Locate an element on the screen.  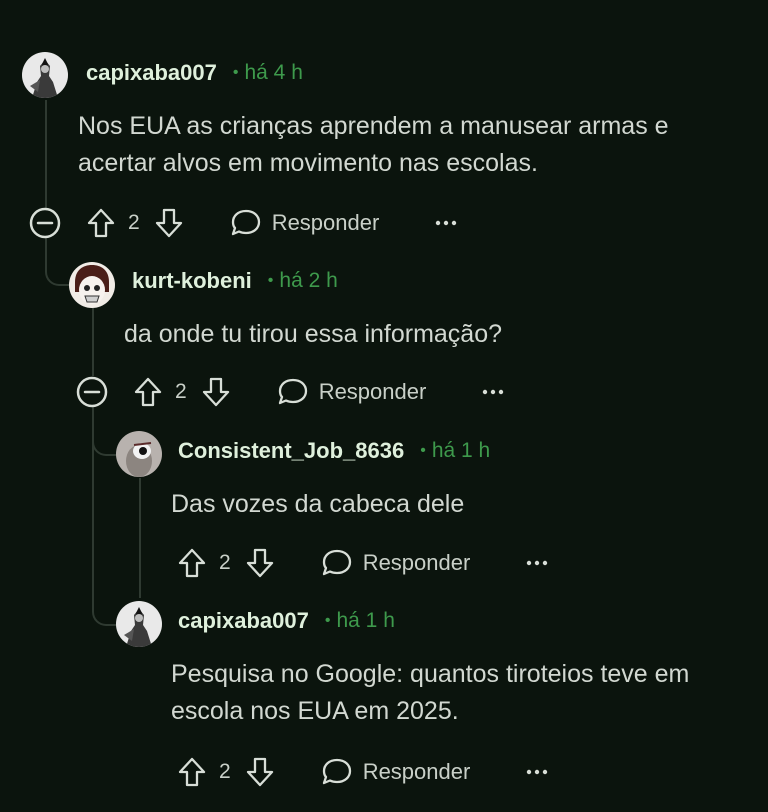
timestamp: há 4 h is located at coordinates (273, 72).